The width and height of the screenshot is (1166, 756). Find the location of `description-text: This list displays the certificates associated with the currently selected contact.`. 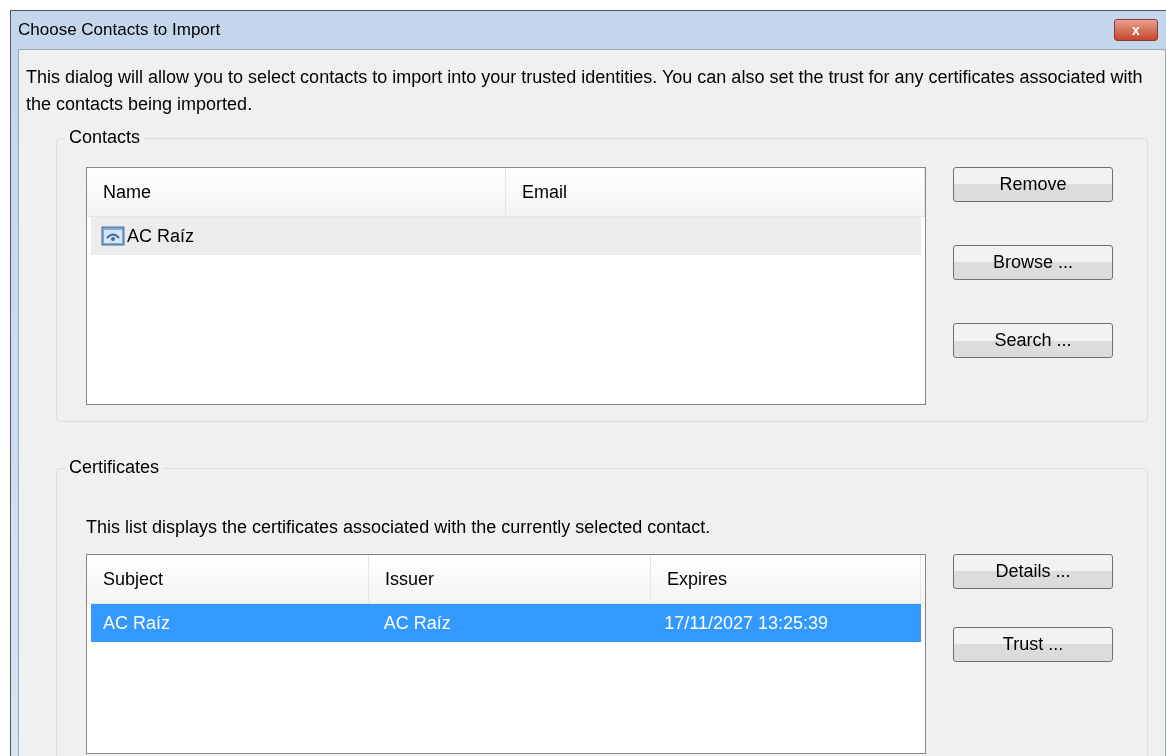

description-text: This list displays the certificates associated with the currently selected contact. is located at coordinates (399, 527).